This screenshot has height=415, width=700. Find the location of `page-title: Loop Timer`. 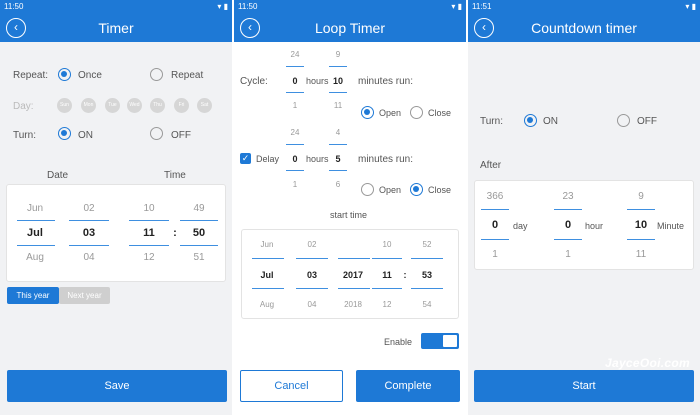

page-title: Loop Timer is located at coordinates (350, 28).